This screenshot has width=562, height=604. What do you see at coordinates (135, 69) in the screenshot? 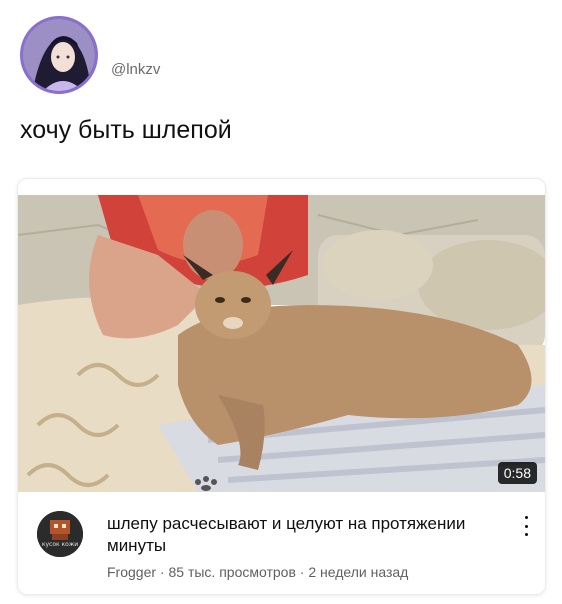
I see `user-handle: @lnkzv` at bounding box center [135, 69].